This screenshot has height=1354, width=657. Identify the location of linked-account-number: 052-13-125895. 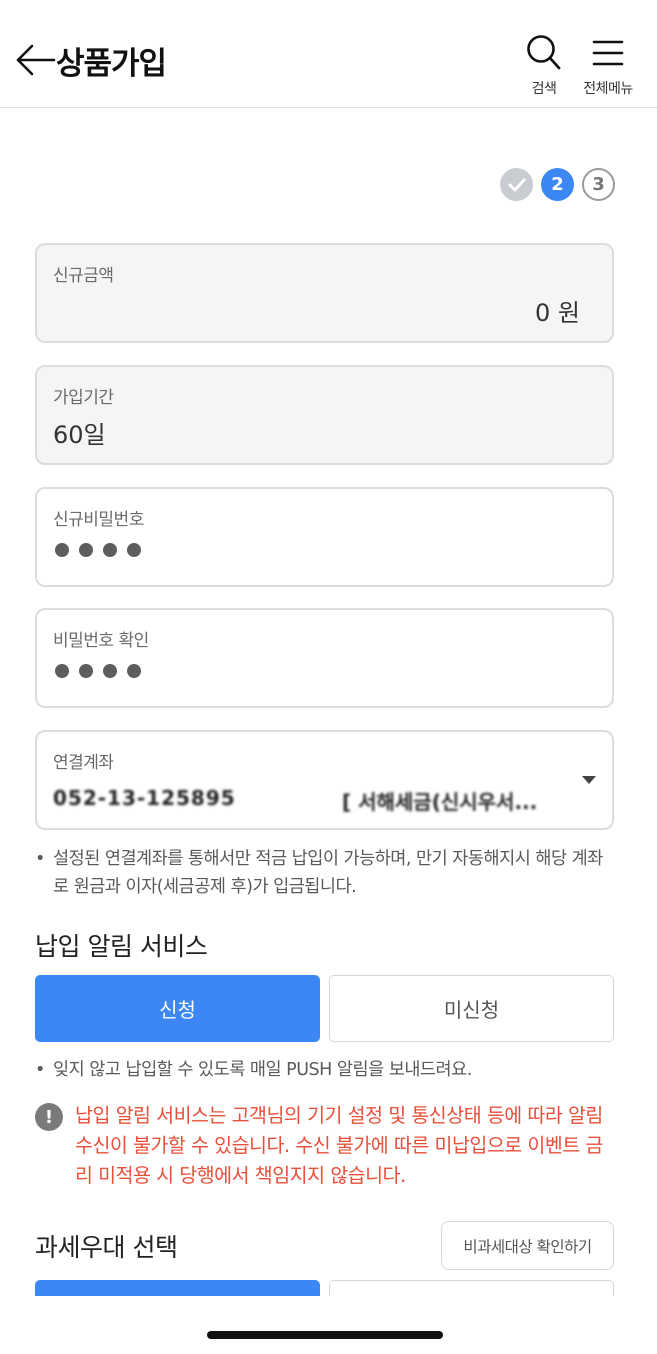
(144, 798).